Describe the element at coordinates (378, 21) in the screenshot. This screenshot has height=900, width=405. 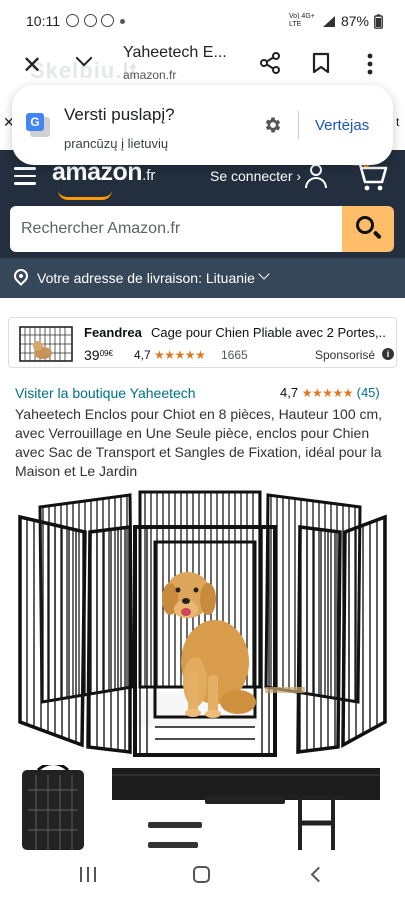
I see `battery-icon` at that location.